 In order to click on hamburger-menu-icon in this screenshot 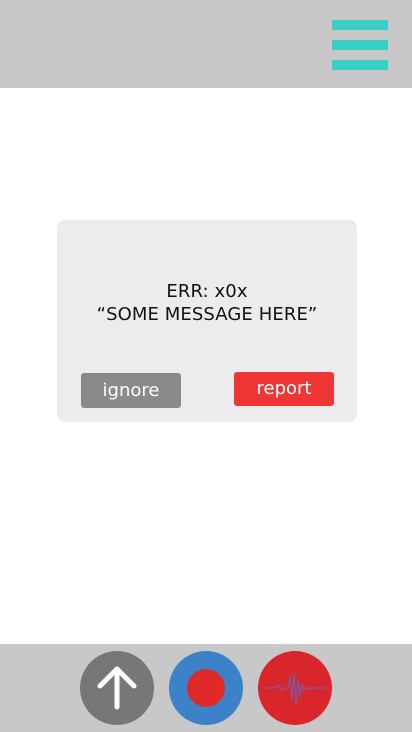, I will do `click(360, 45)`.